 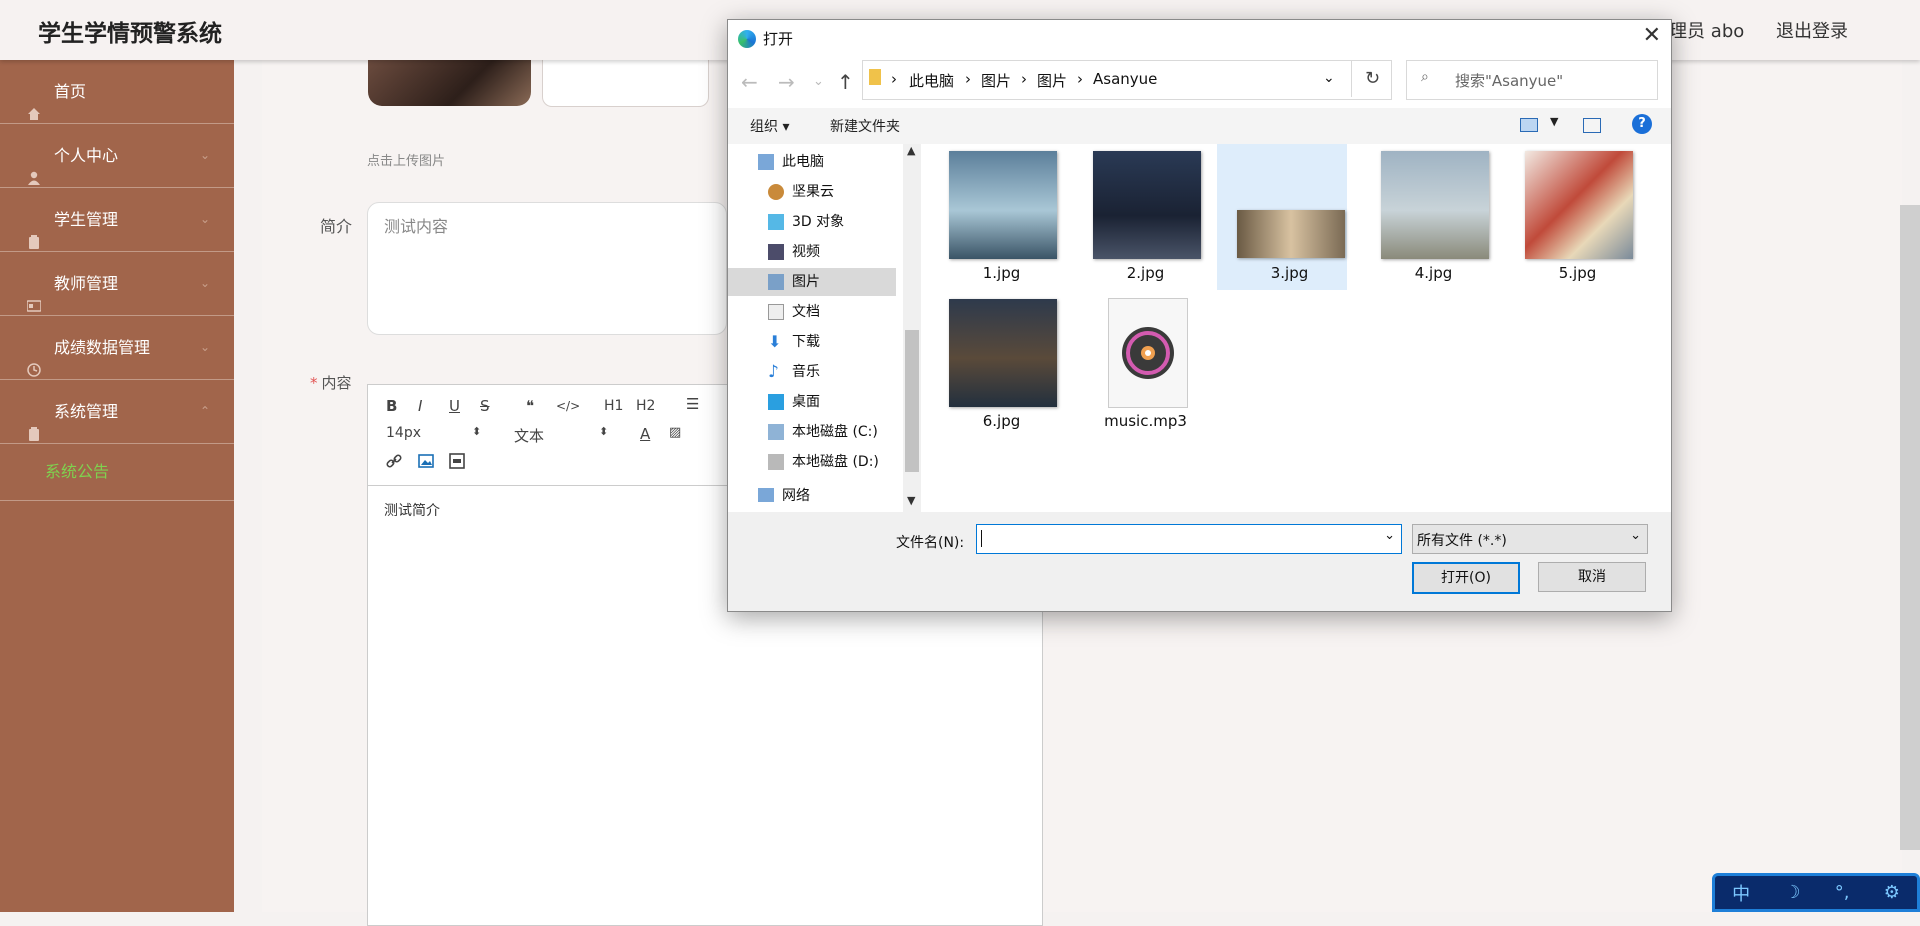 What do you see at coordinates (625, 83) in the screenshot?
I see `upload-box` at bounding box center [625, 83].